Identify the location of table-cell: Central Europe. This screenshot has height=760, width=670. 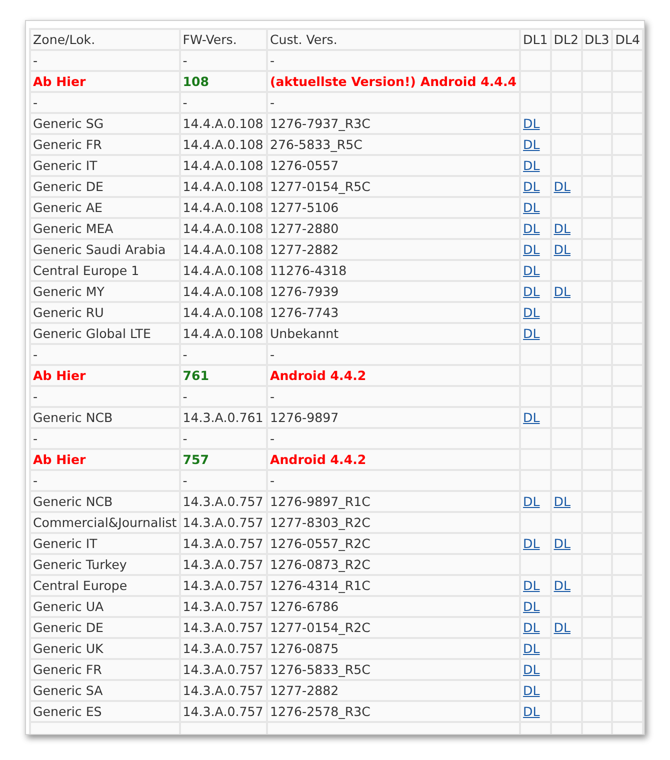
(105, 585).